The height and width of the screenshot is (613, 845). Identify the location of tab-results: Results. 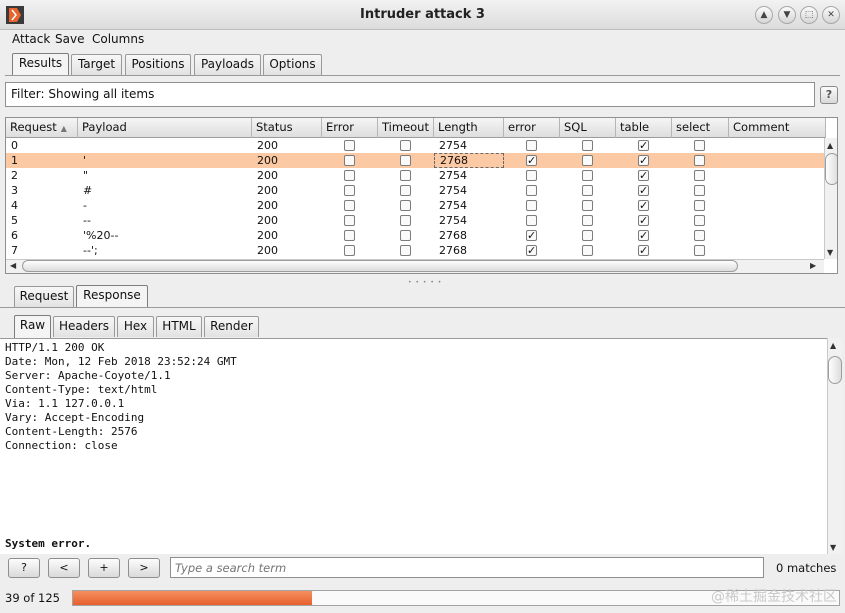
(40, 64).